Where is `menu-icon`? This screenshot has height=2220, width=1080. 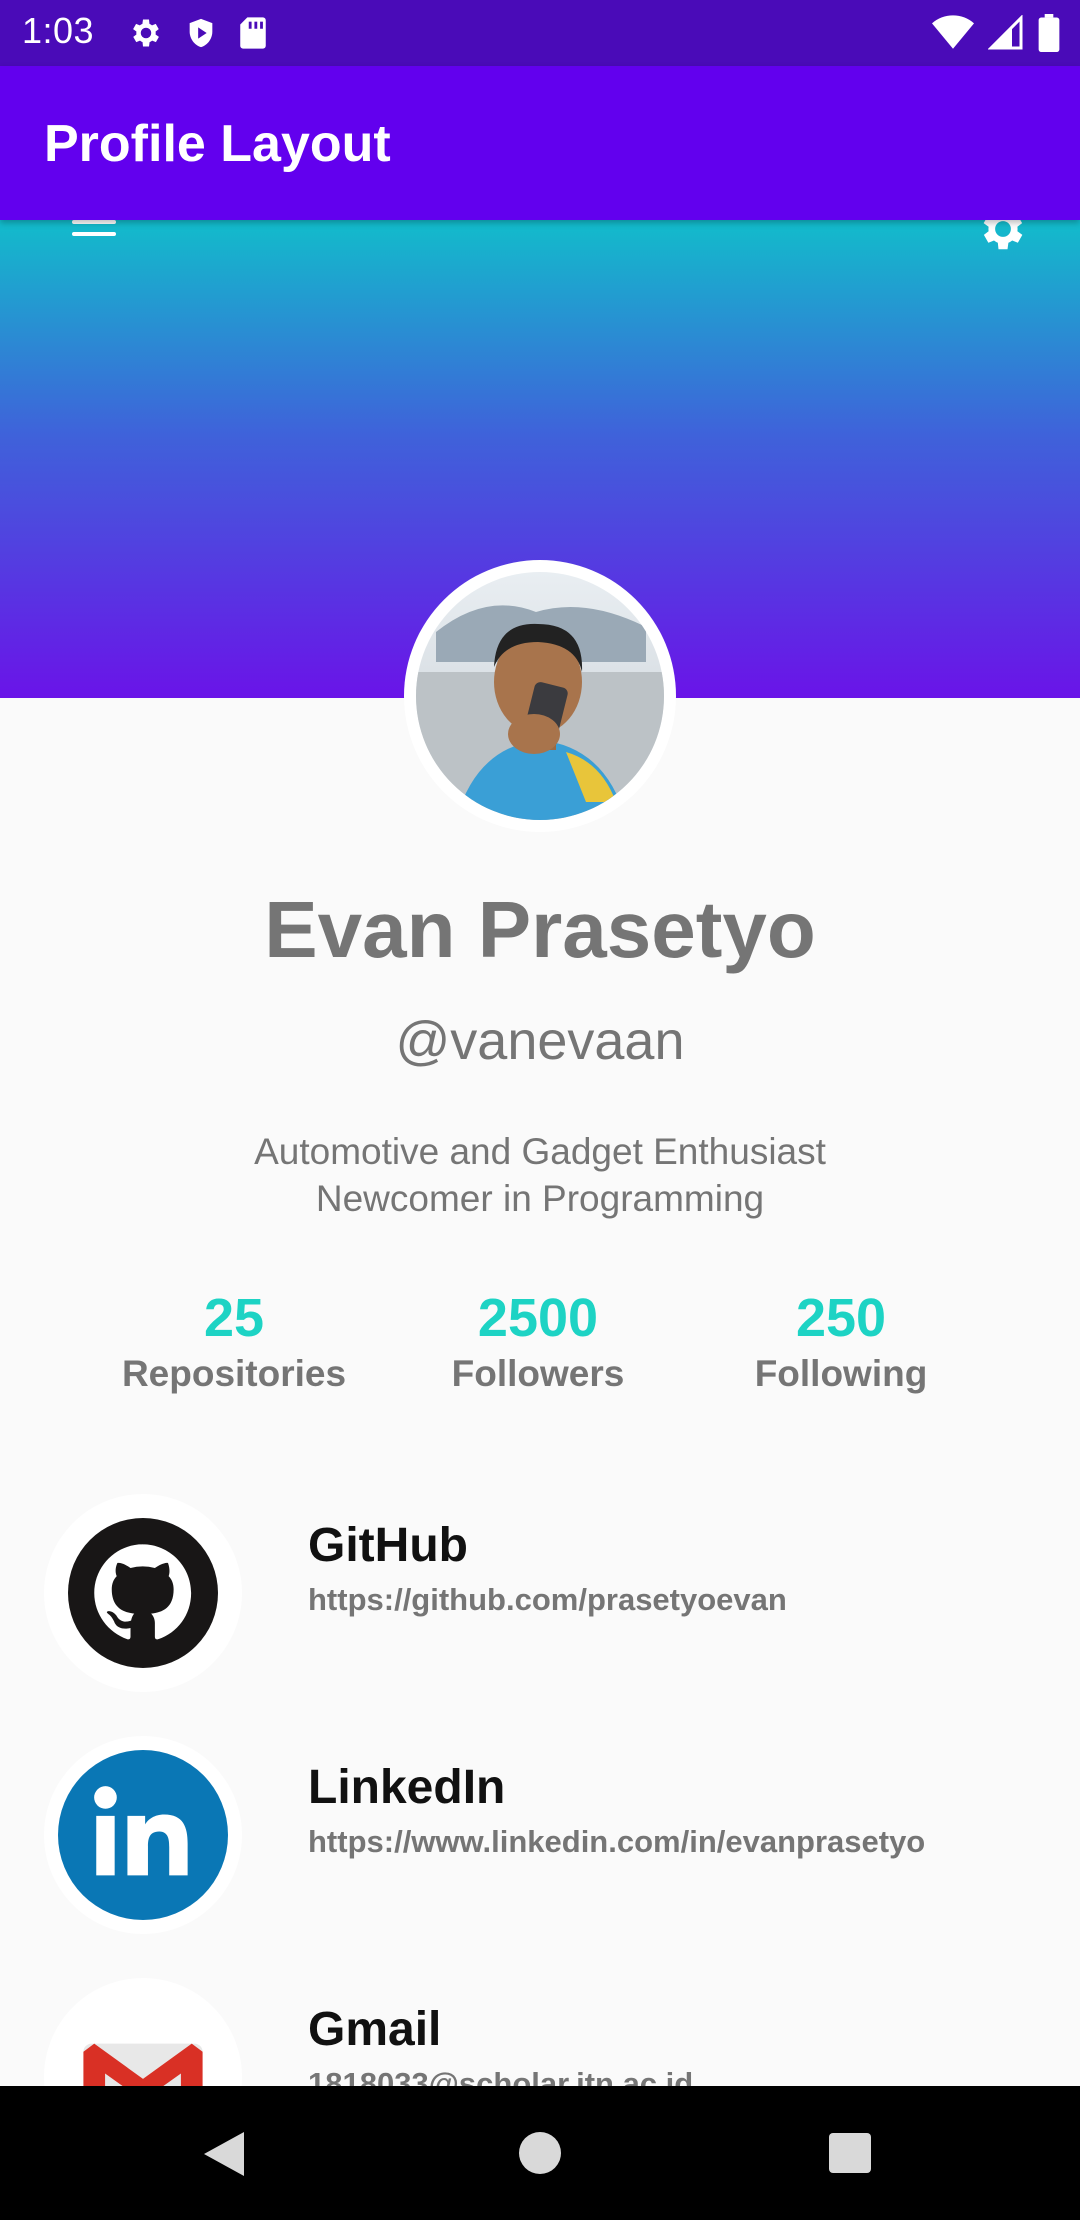
menu-icon is located at coordinates (94, 229).